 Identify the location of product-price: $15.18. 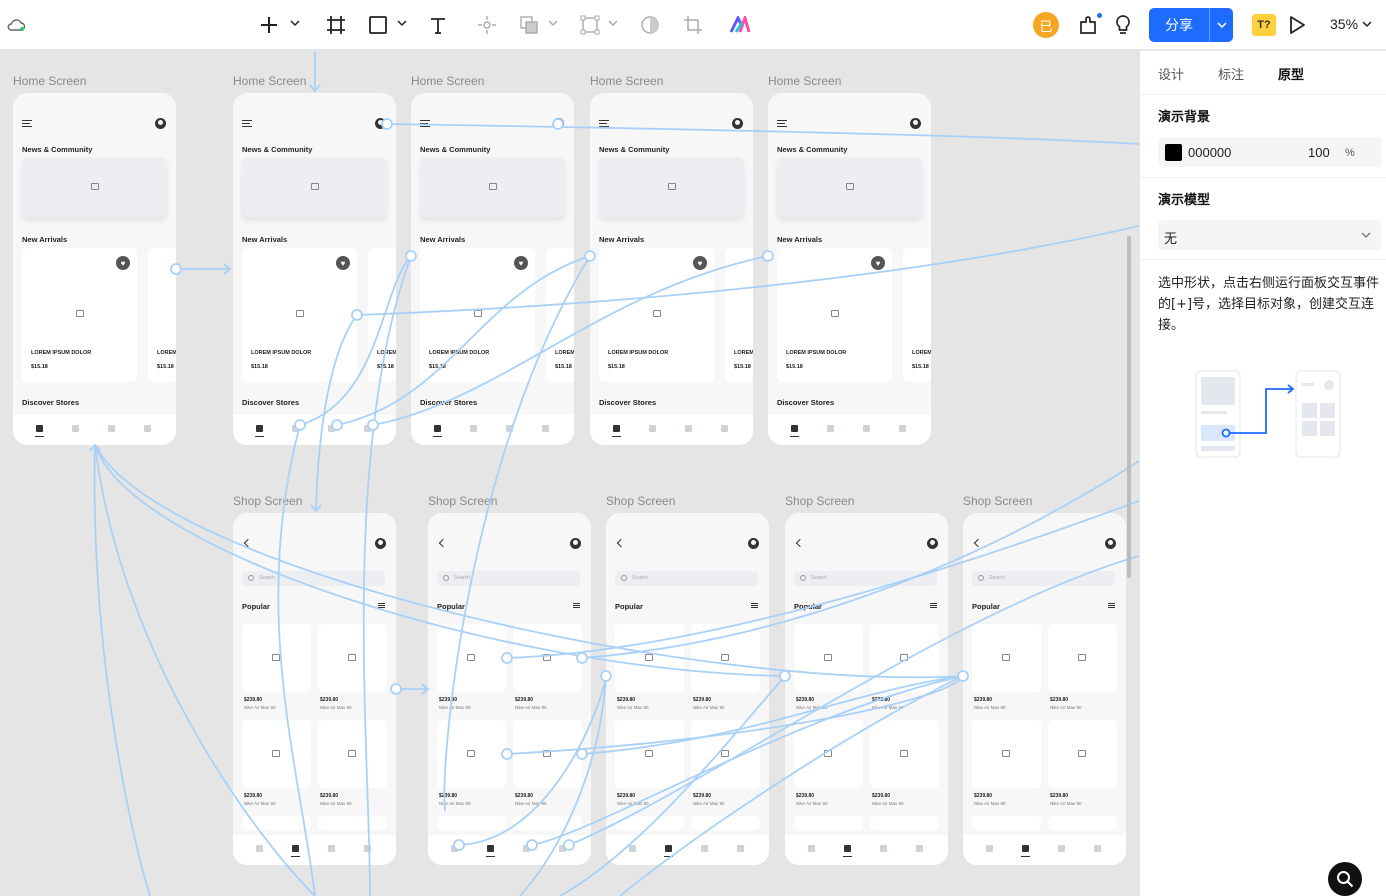
(259, 367).